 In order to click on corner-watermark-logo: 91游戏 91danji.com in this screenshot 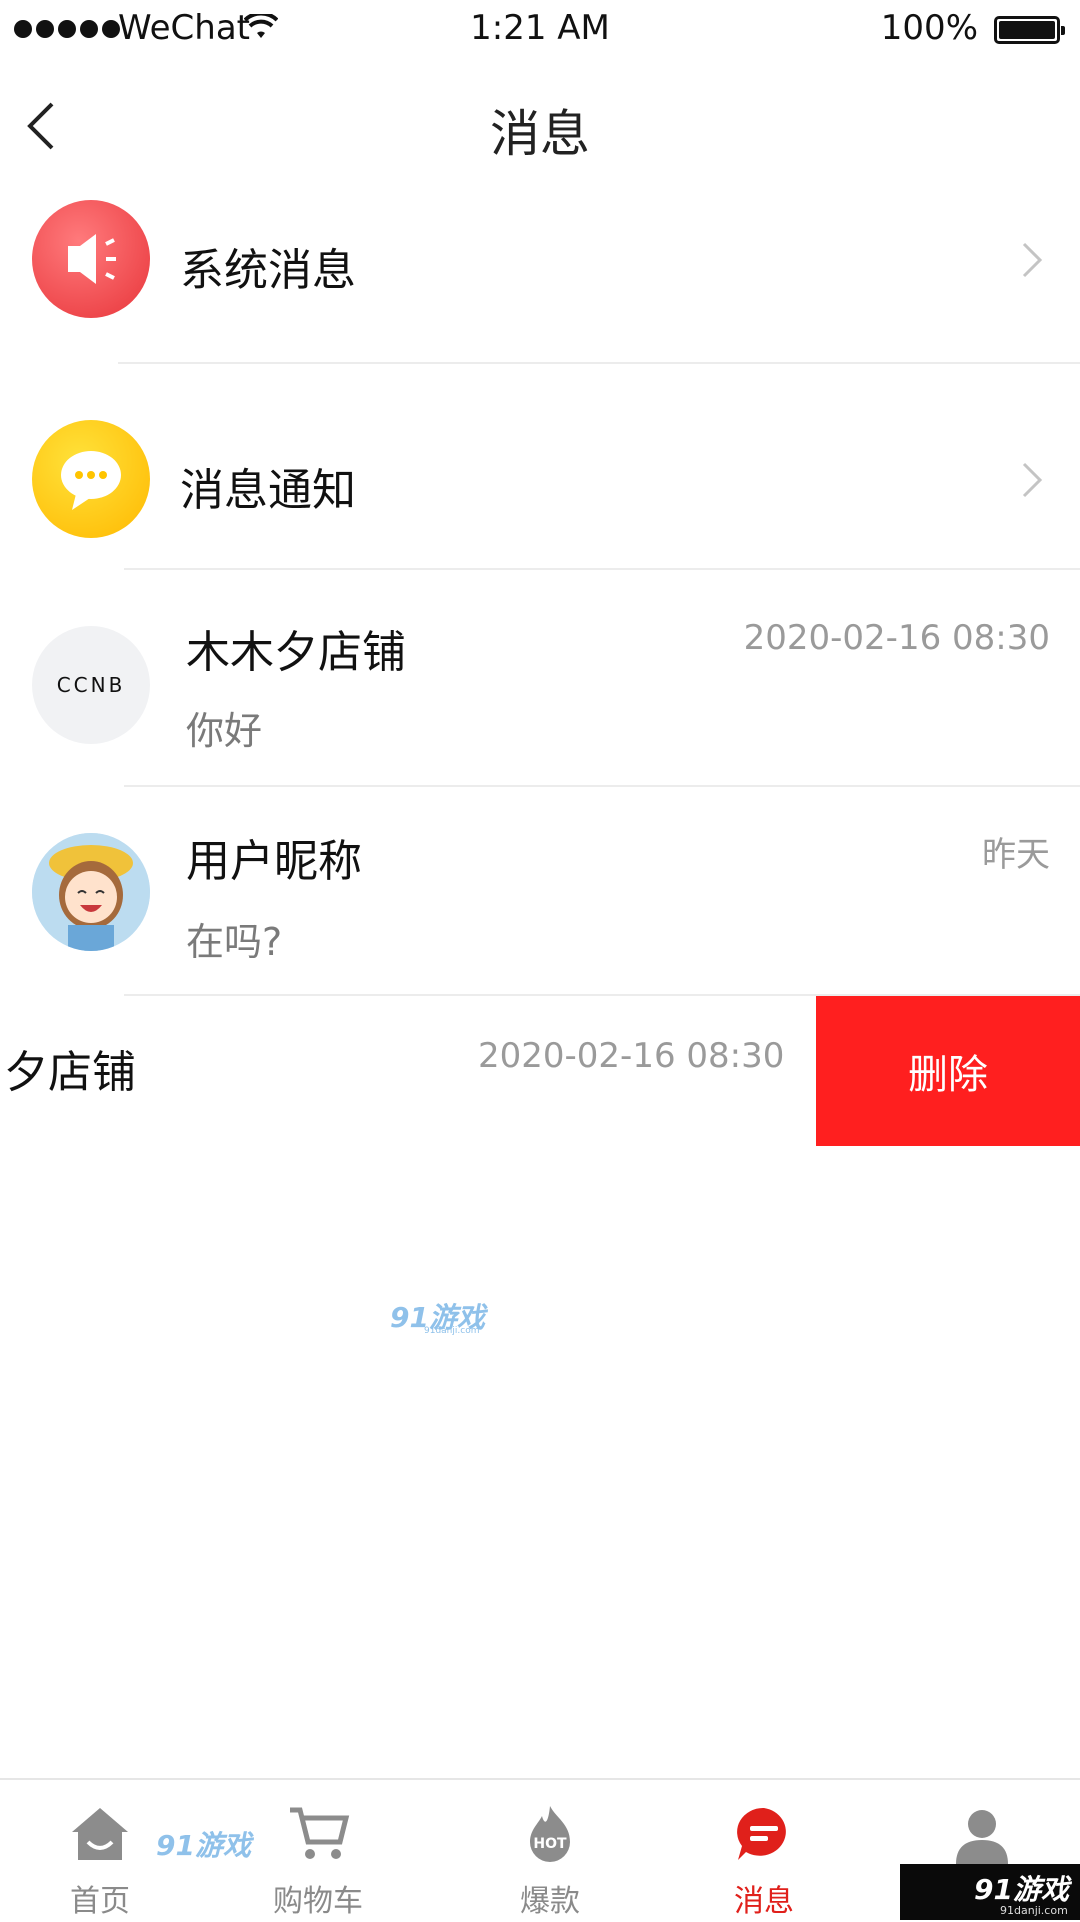, I will do `click(990, 1892)`.